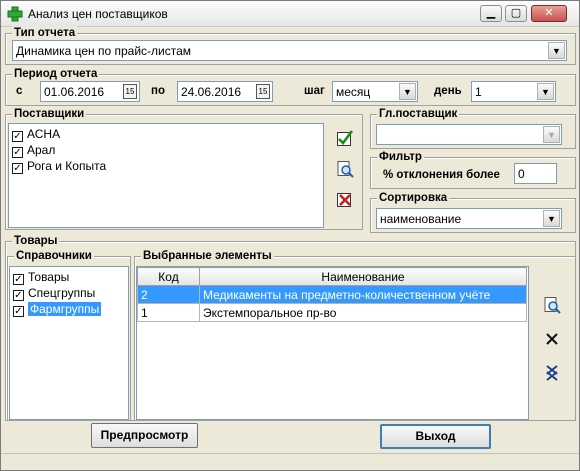  What do you see at coordinates (168, 276) in the screenshot?
I see `column-header-code: Код` at bounding box center [168, 276].